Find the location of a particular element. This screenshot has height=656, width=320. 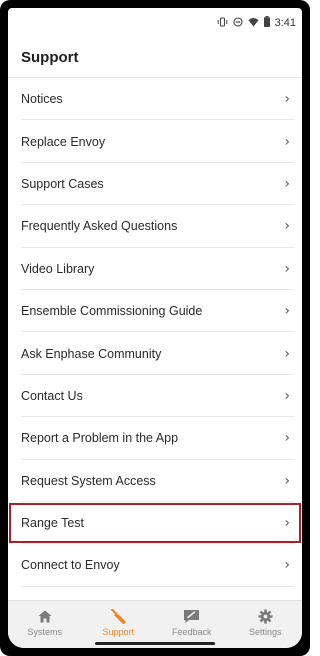

menu-item-report-problem: Report a Problem in the App › is located at coordinates (155, 438).